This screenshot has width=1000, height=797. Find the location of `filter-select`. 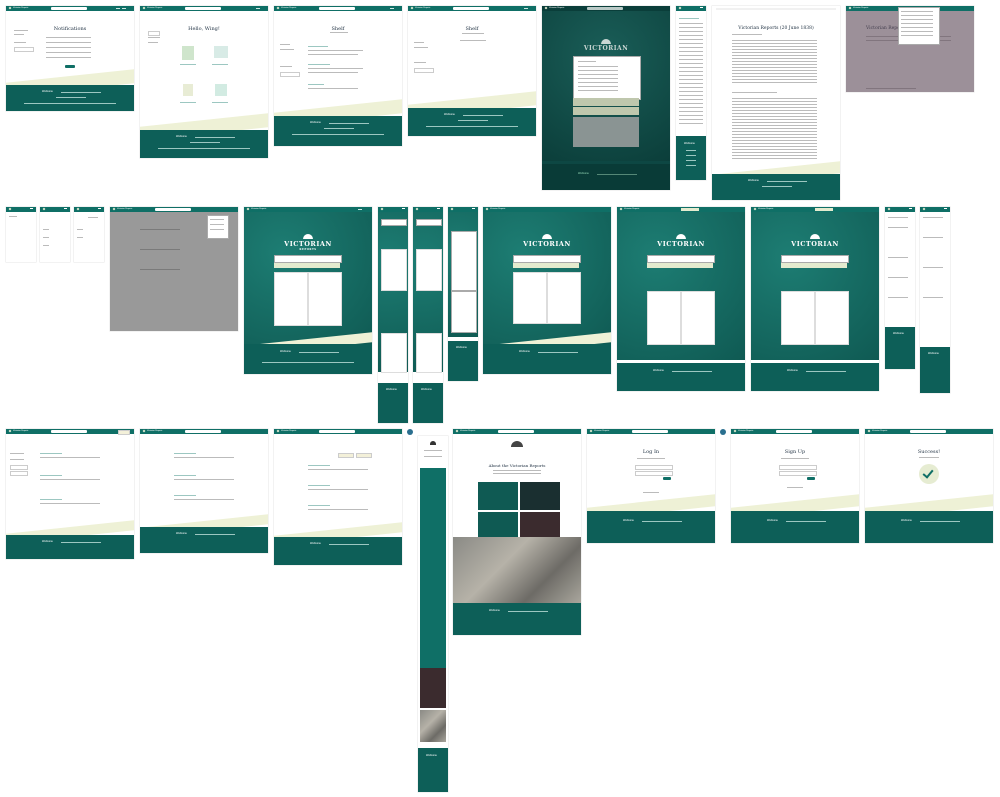

filter-select is located at coordinates (424, 70).